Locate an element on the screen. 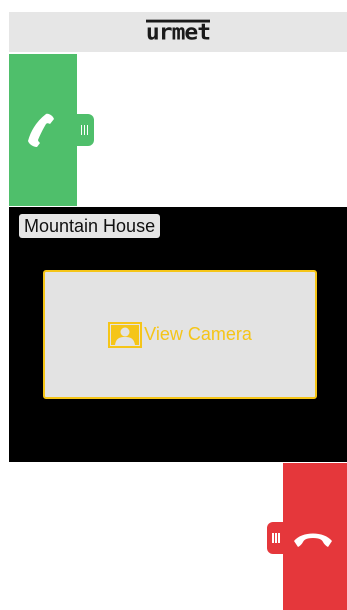 Image resolution: width=347 pixels, height=610 pixels. phone-hangup-icon is located at coordinates (313, 540).